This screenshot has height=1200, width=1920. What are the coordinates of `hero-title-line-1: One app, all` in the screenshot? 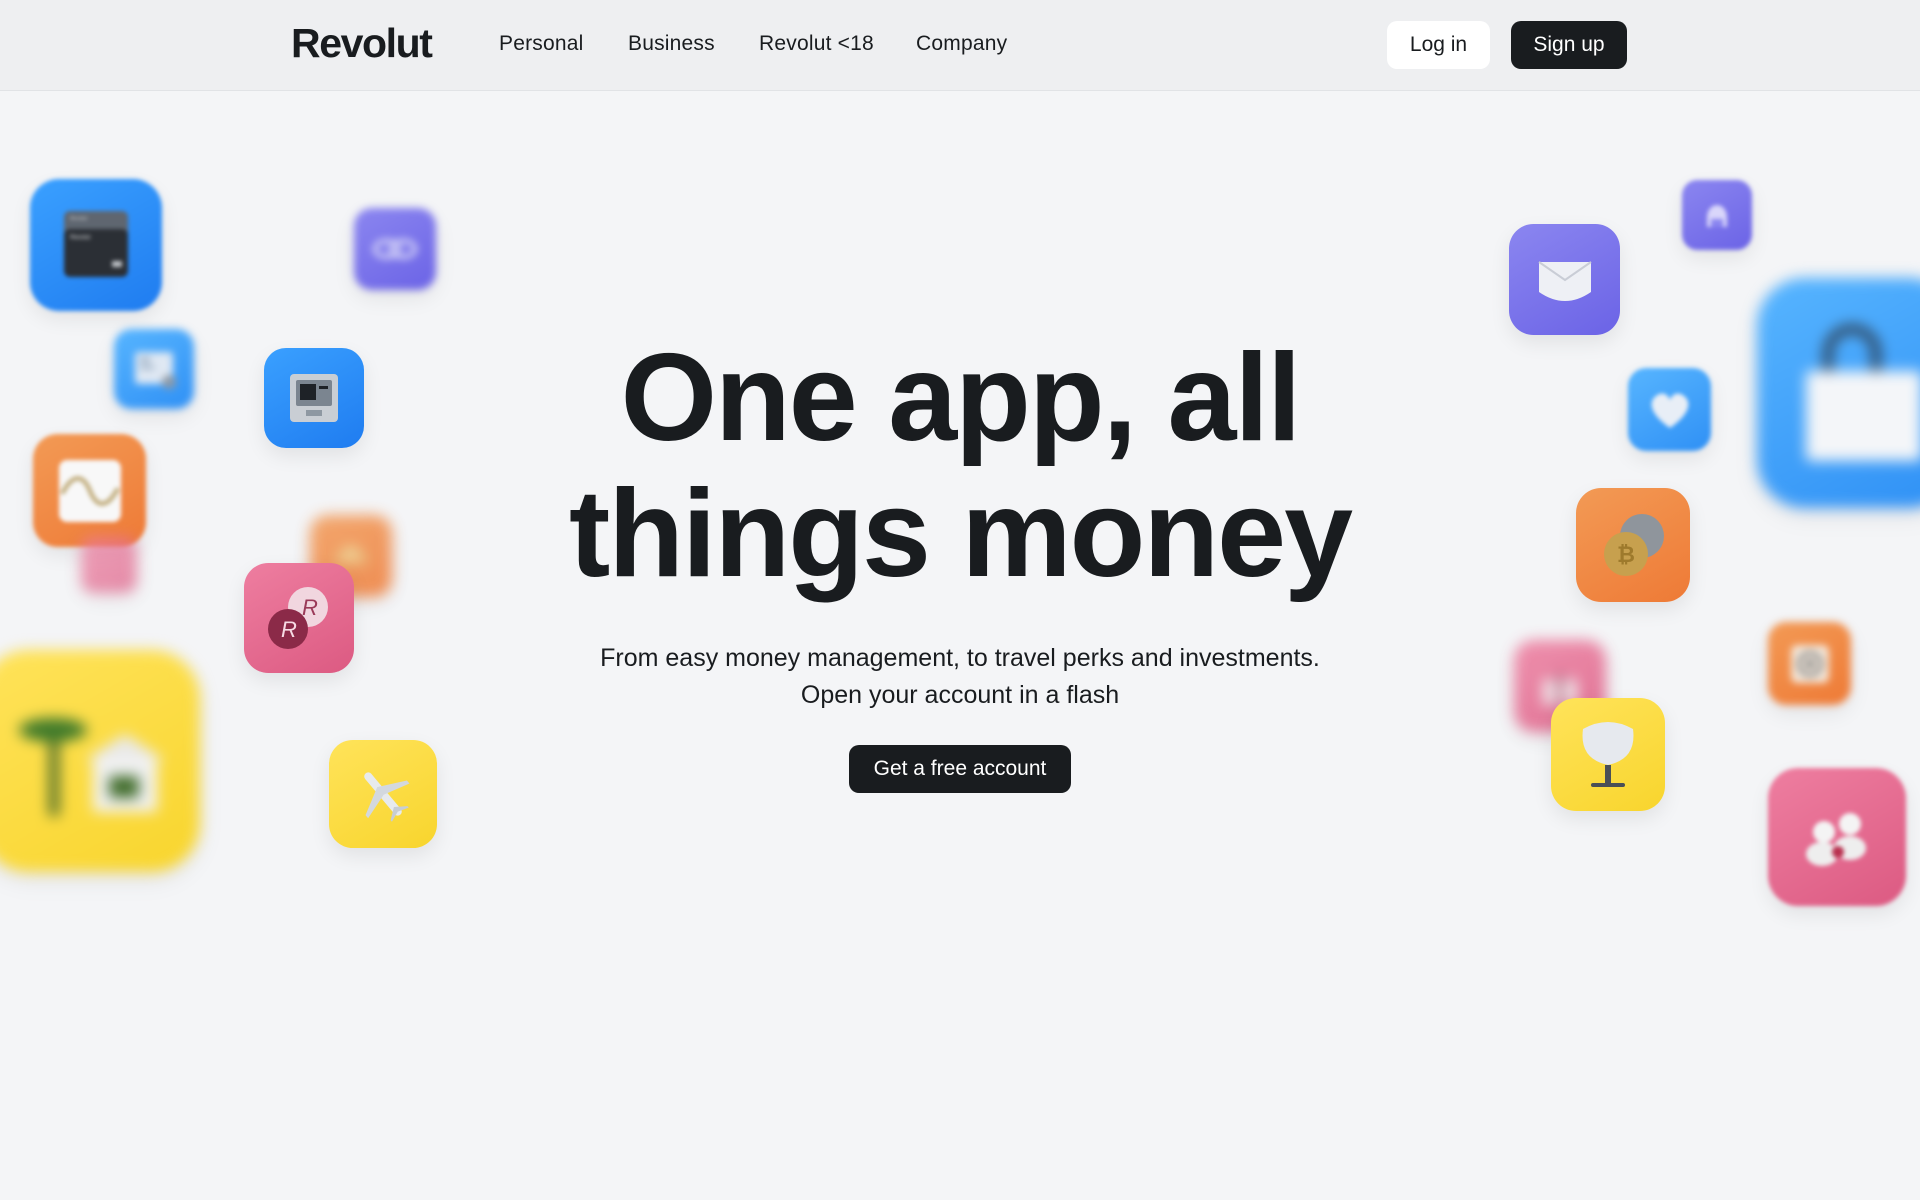 It's located at (961, 398).